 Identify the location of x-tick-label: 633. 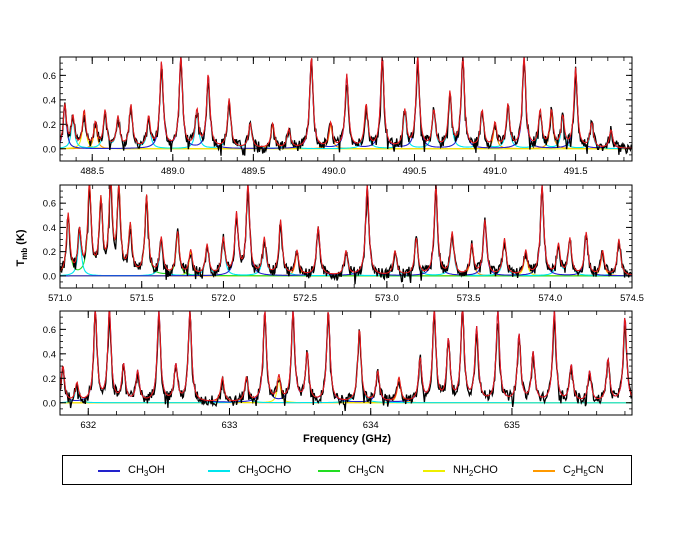
(230, 425).